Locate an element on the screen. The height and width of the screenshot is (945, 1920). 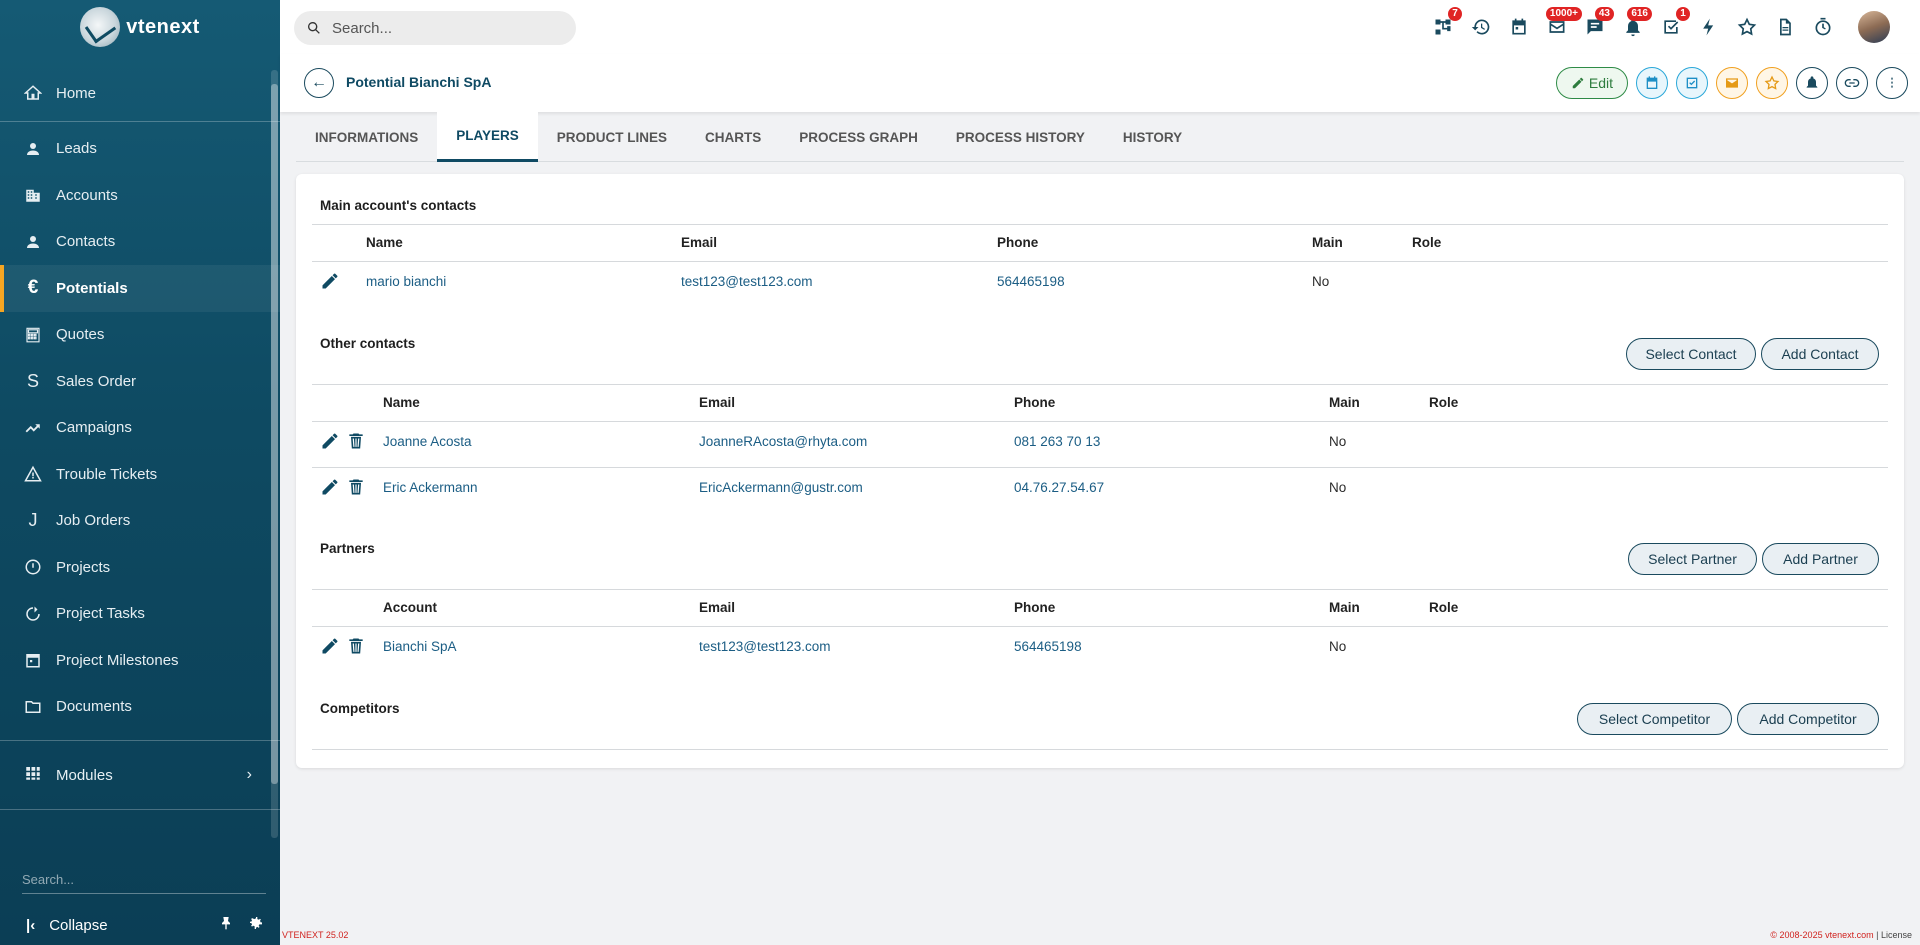
sidebar-item-label: Documents is located at coordinates (94, 707).